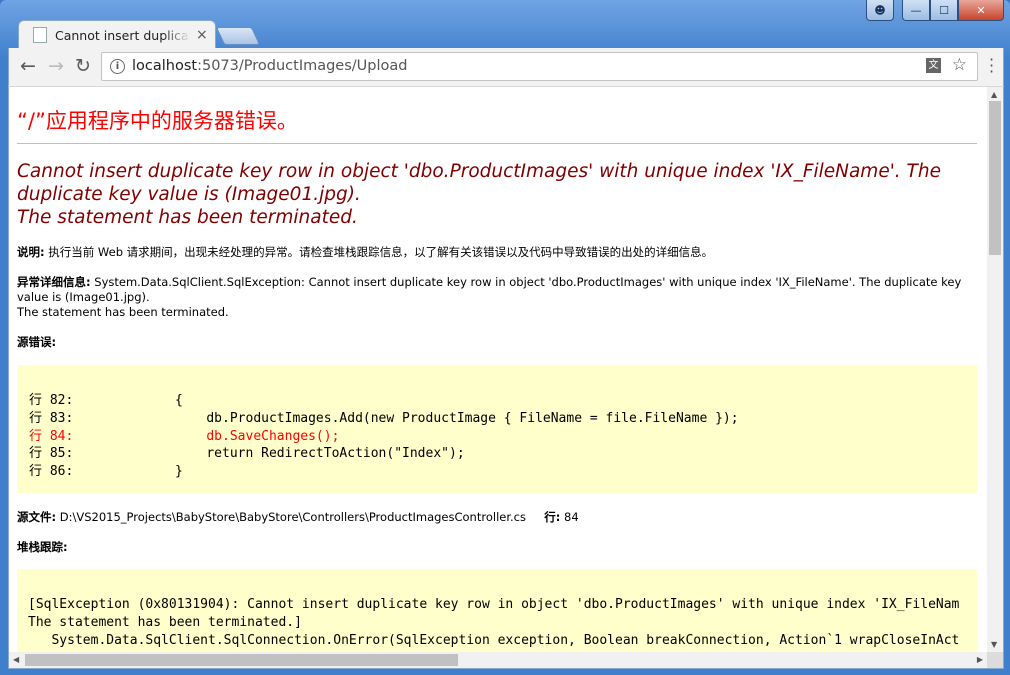 Image resolution: width=1010 pixels, height=675 pixels. I want to click on exception-label: 异常详细信息:, so click(54, 282).